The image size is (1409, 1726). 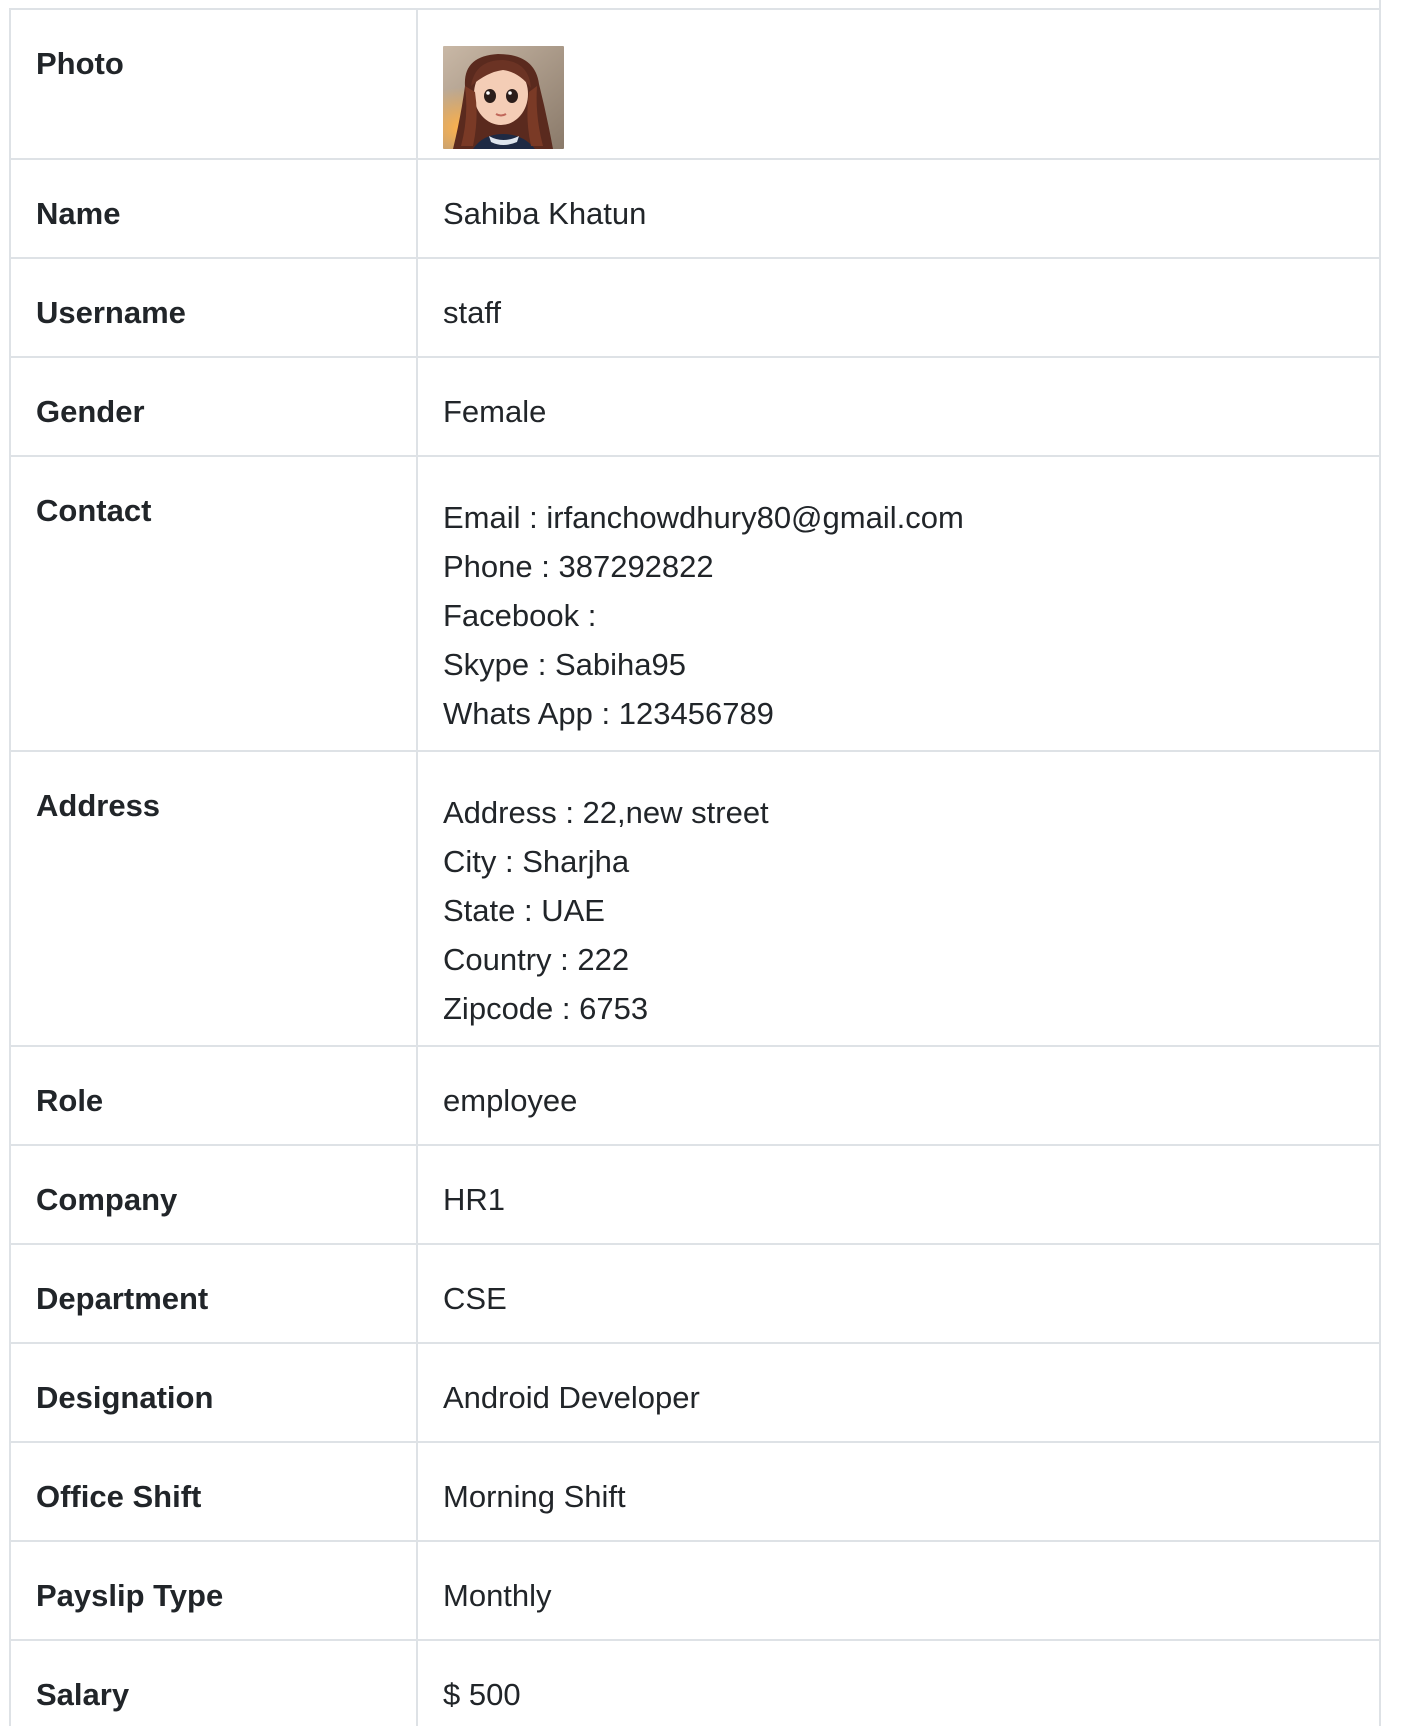 I want to click on table-row-photo: Photo, so click(x=695, y=84).